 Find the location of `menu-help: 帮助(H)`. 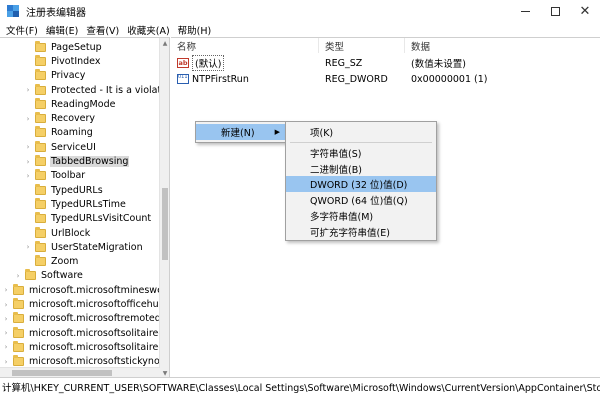

menu-help: 帮助(H) is located at coordinates (195, 30).